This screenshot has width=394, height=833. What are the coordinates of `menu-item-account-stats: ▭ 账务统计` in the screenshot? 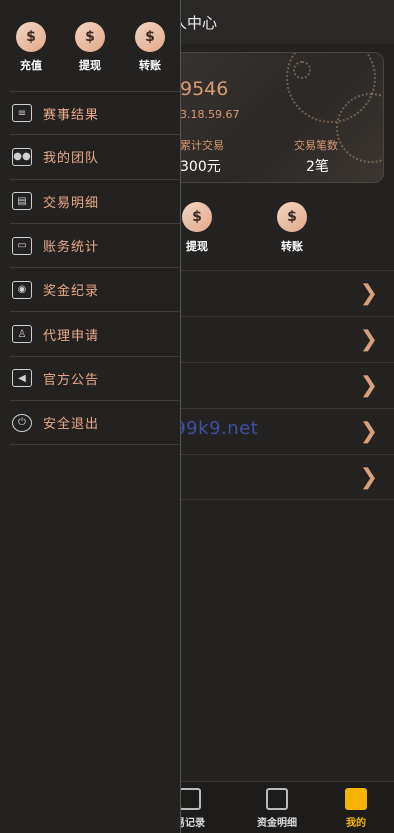 It's located at (95, 246).